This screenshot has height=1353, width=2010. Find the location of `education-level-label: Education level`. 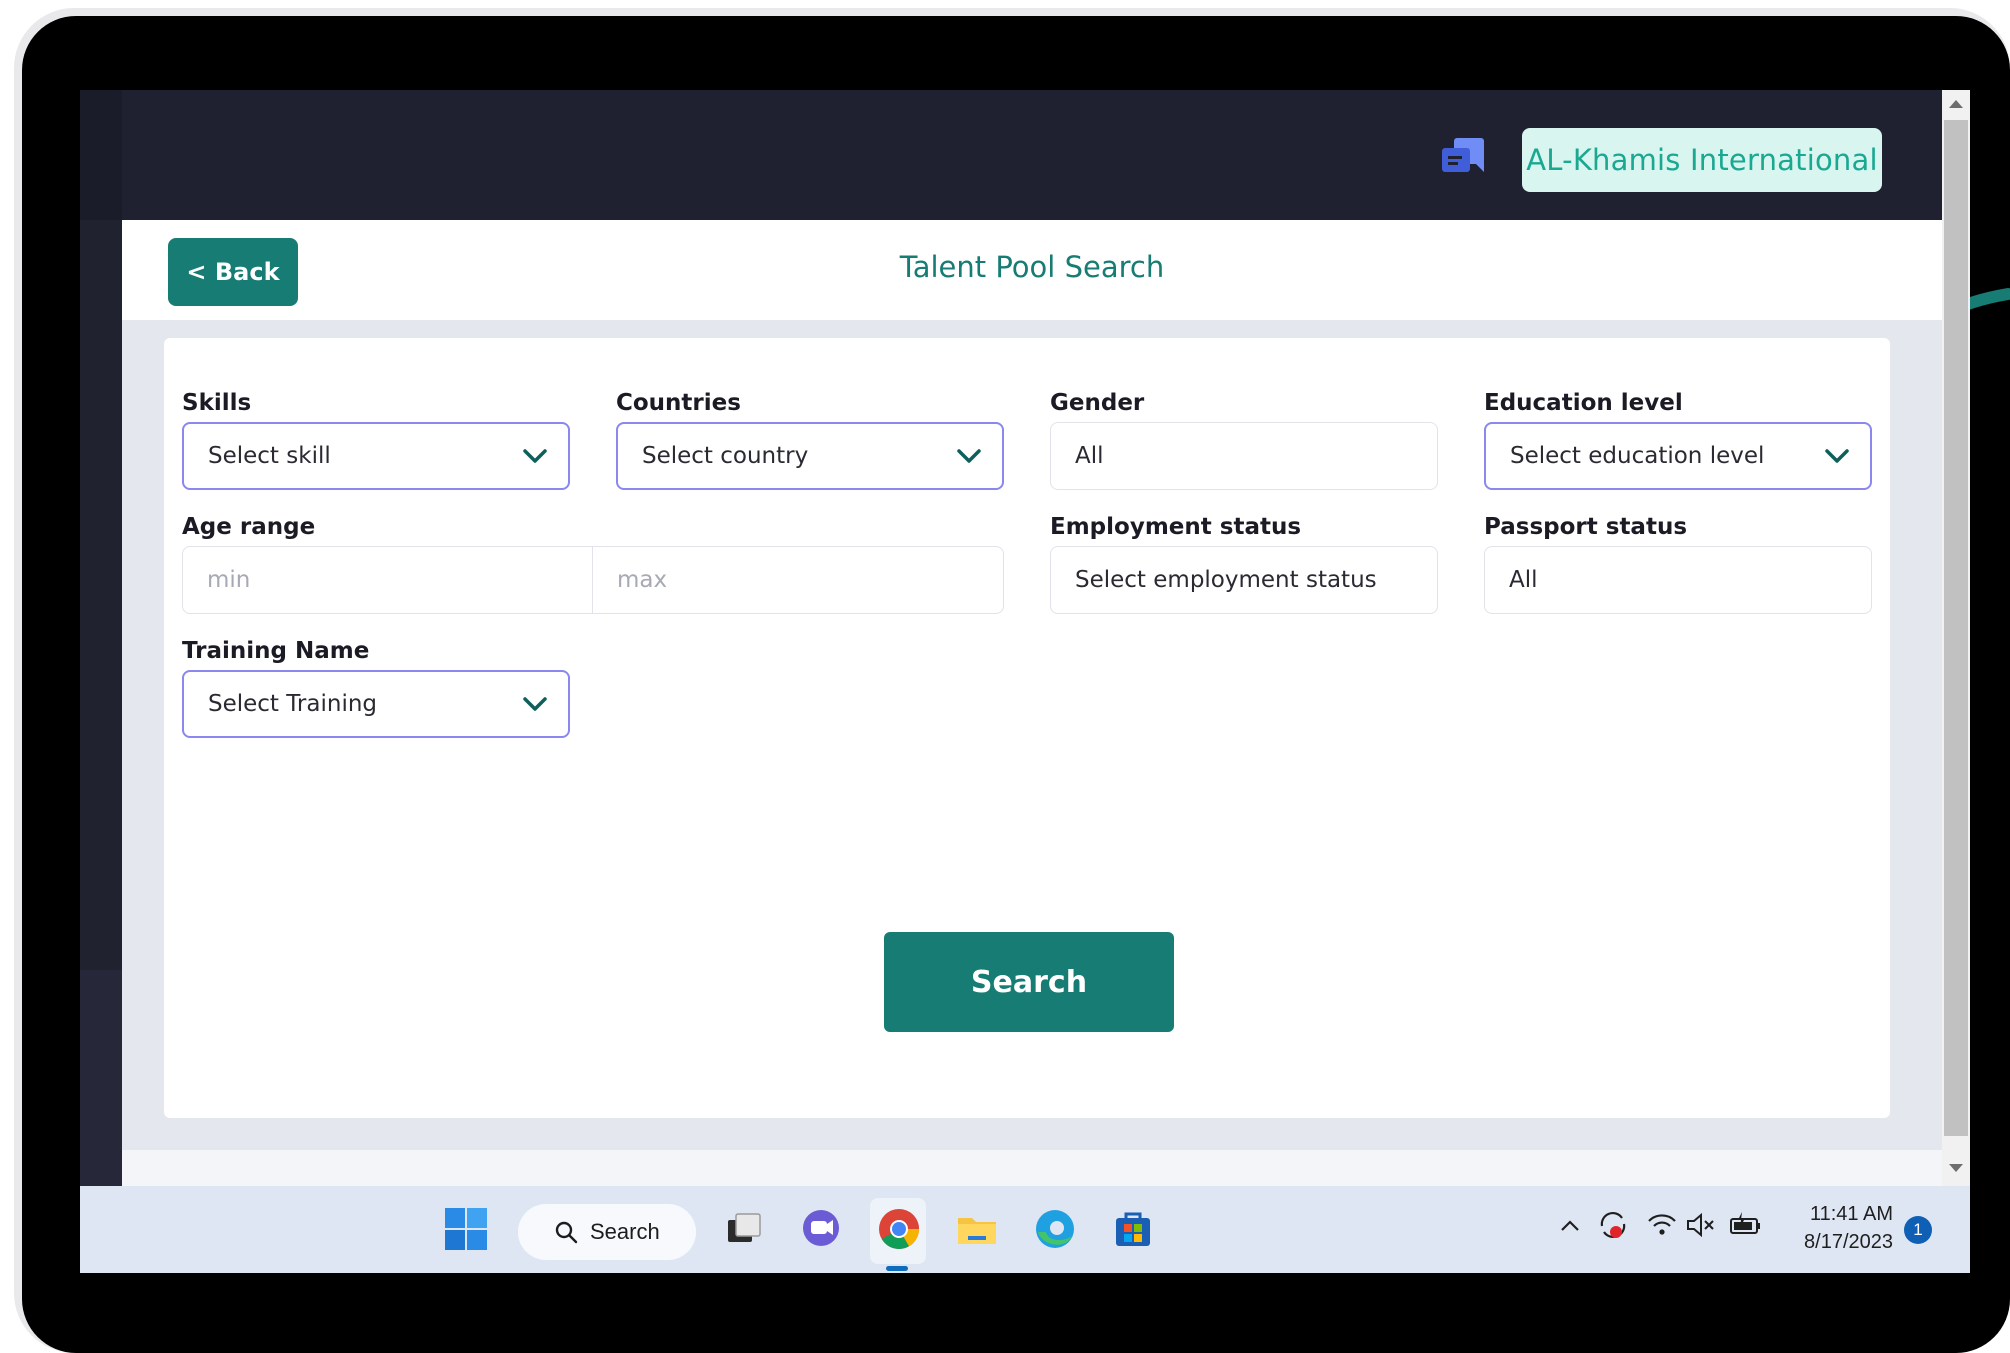

education-level-label: Education level is located at coordinates (1583, 403).